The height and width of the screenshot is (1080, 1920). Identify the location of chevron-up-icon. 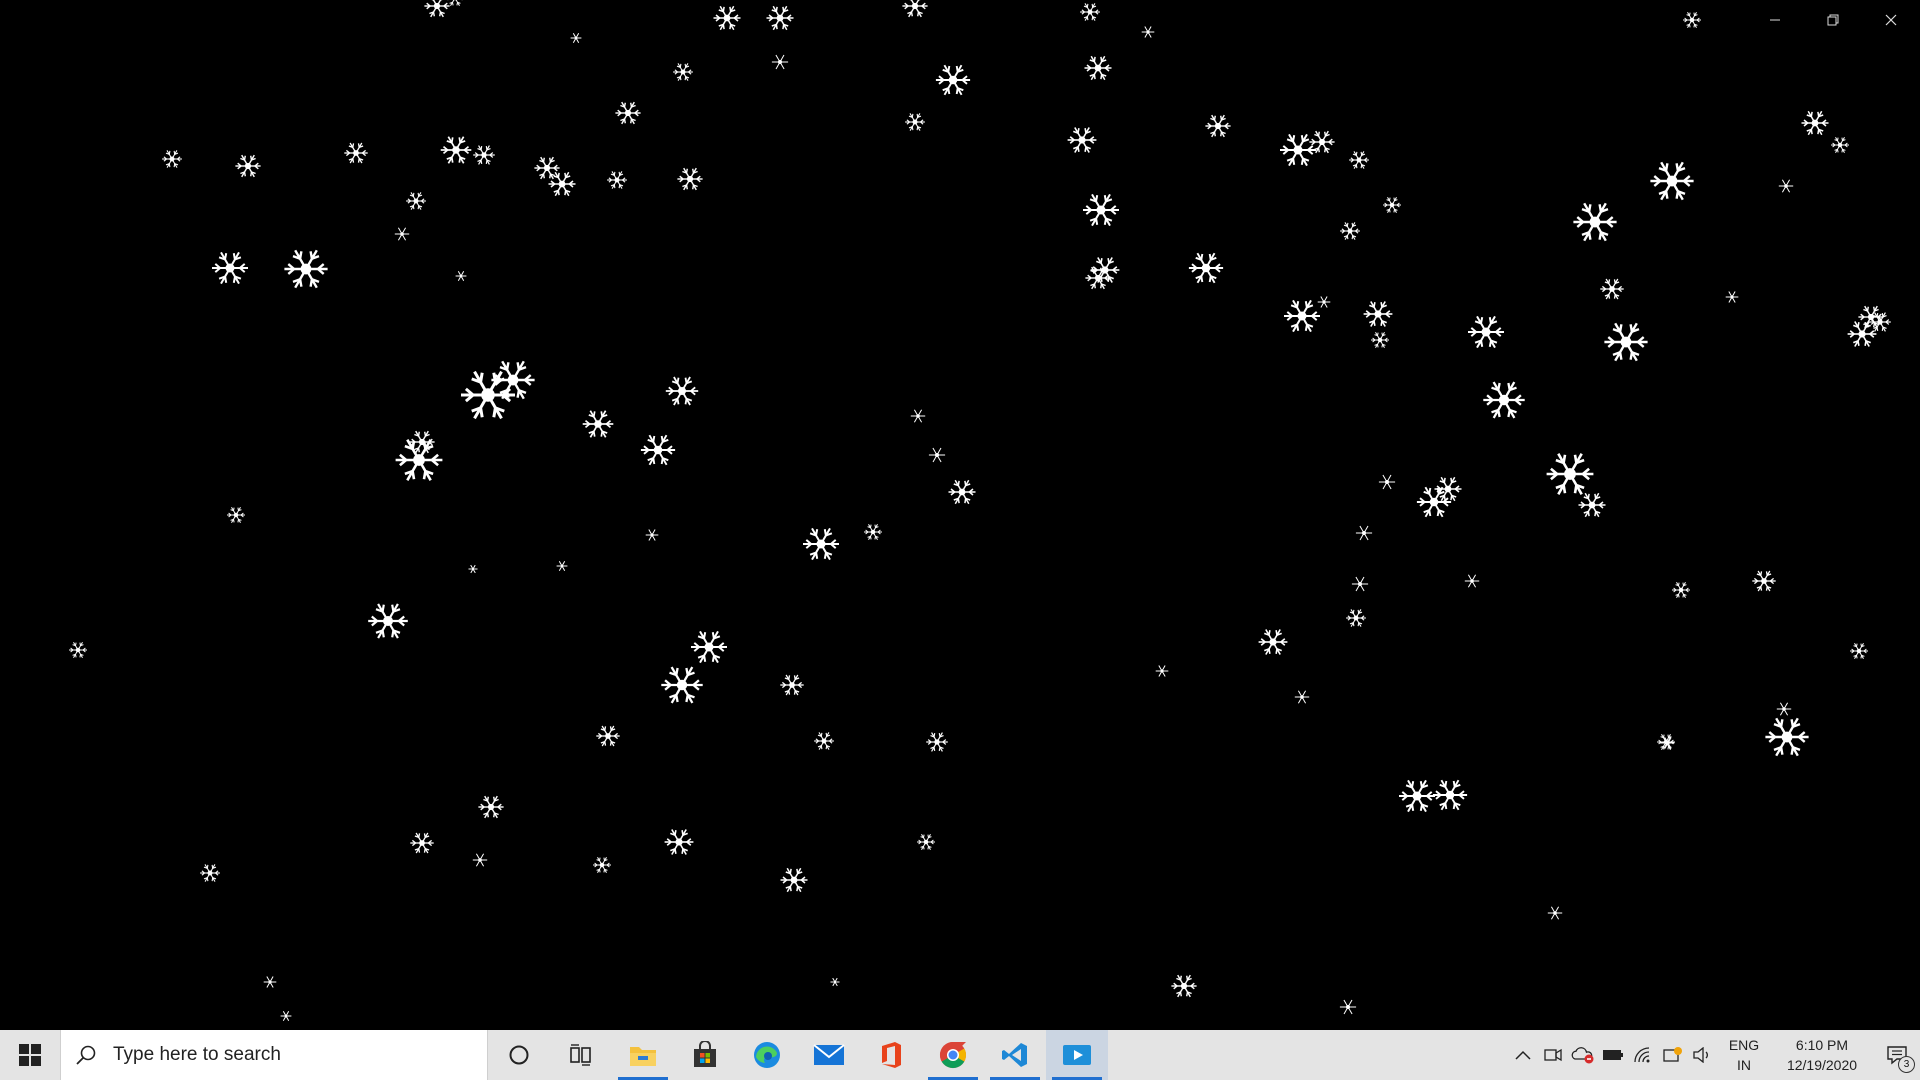
(1523, 1055).